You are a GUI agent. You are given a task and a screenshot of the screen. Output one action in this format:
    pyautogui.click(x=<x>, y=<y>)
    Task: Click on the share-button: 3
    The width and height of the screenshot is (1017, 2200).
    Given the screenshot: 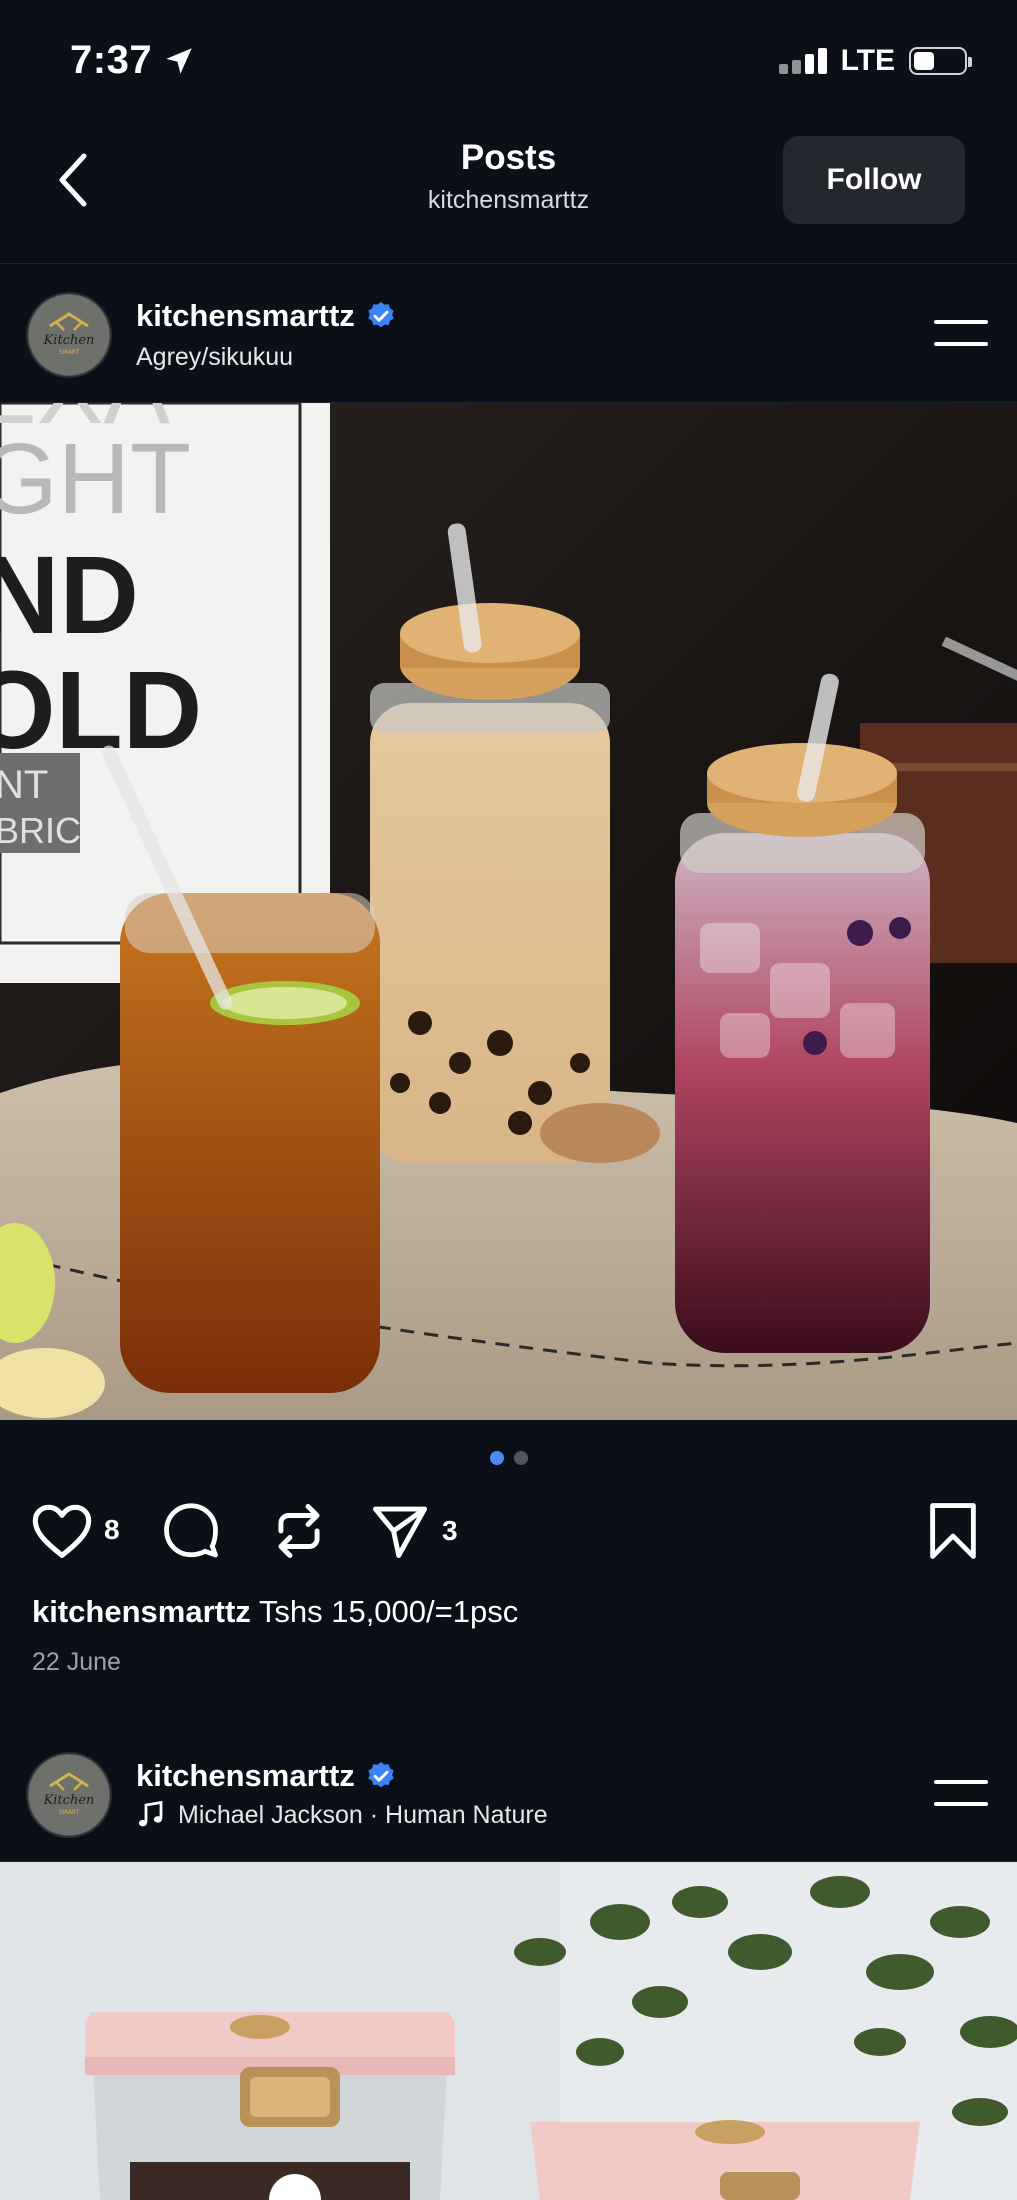 What is the action you would take?
    pyautogui.click(x=413, y=1531)
    